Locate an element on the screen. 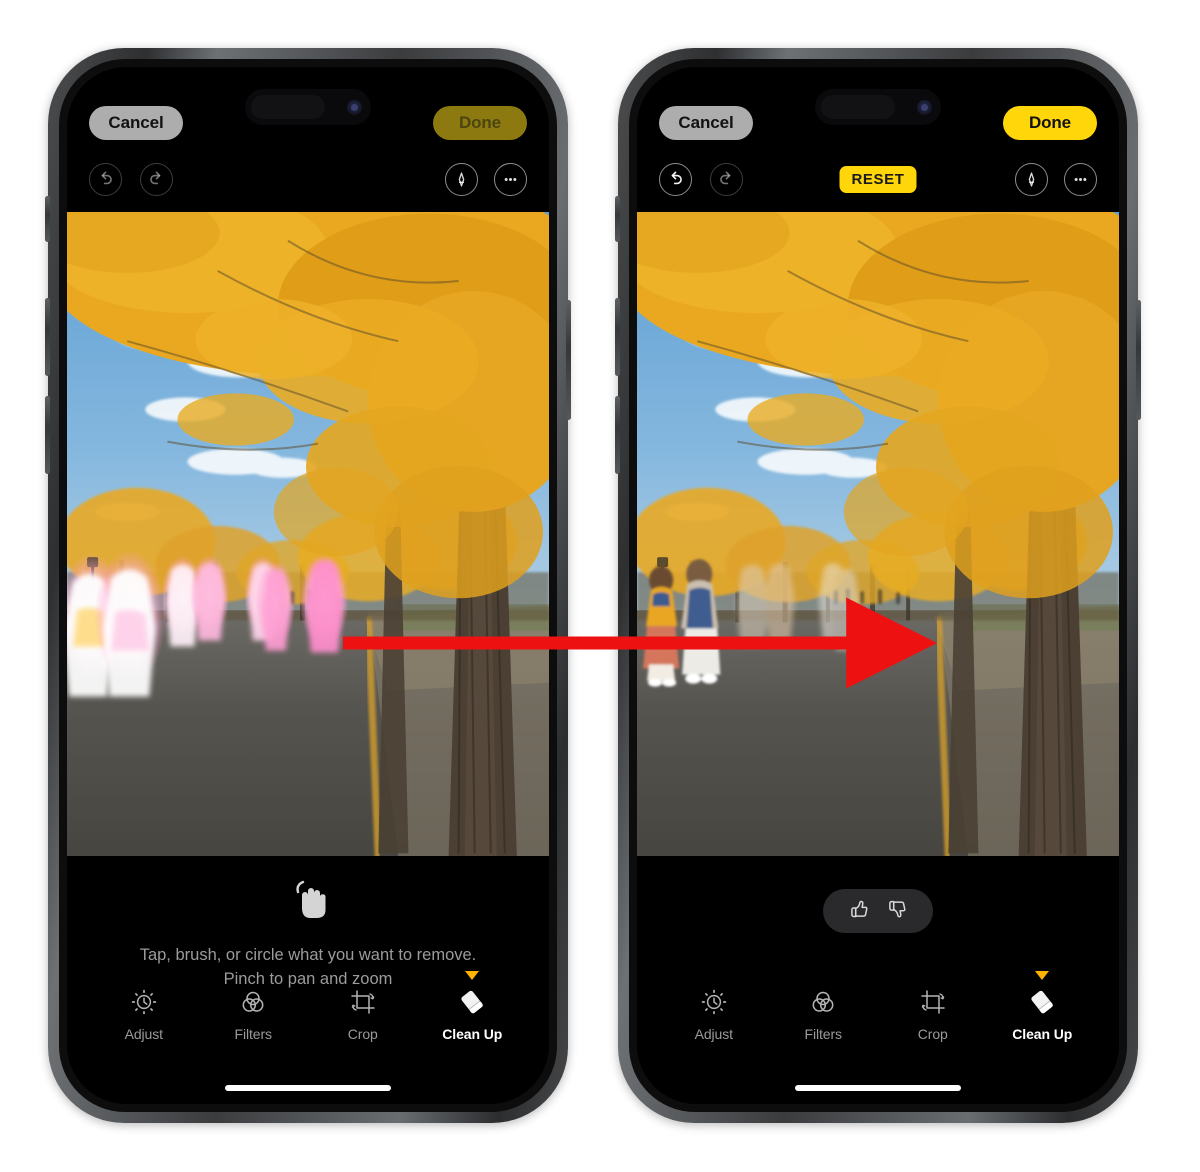 The height and width of the screenshot is (1172, 1200). tap-hand-icon is located at coordinates (308, 902).